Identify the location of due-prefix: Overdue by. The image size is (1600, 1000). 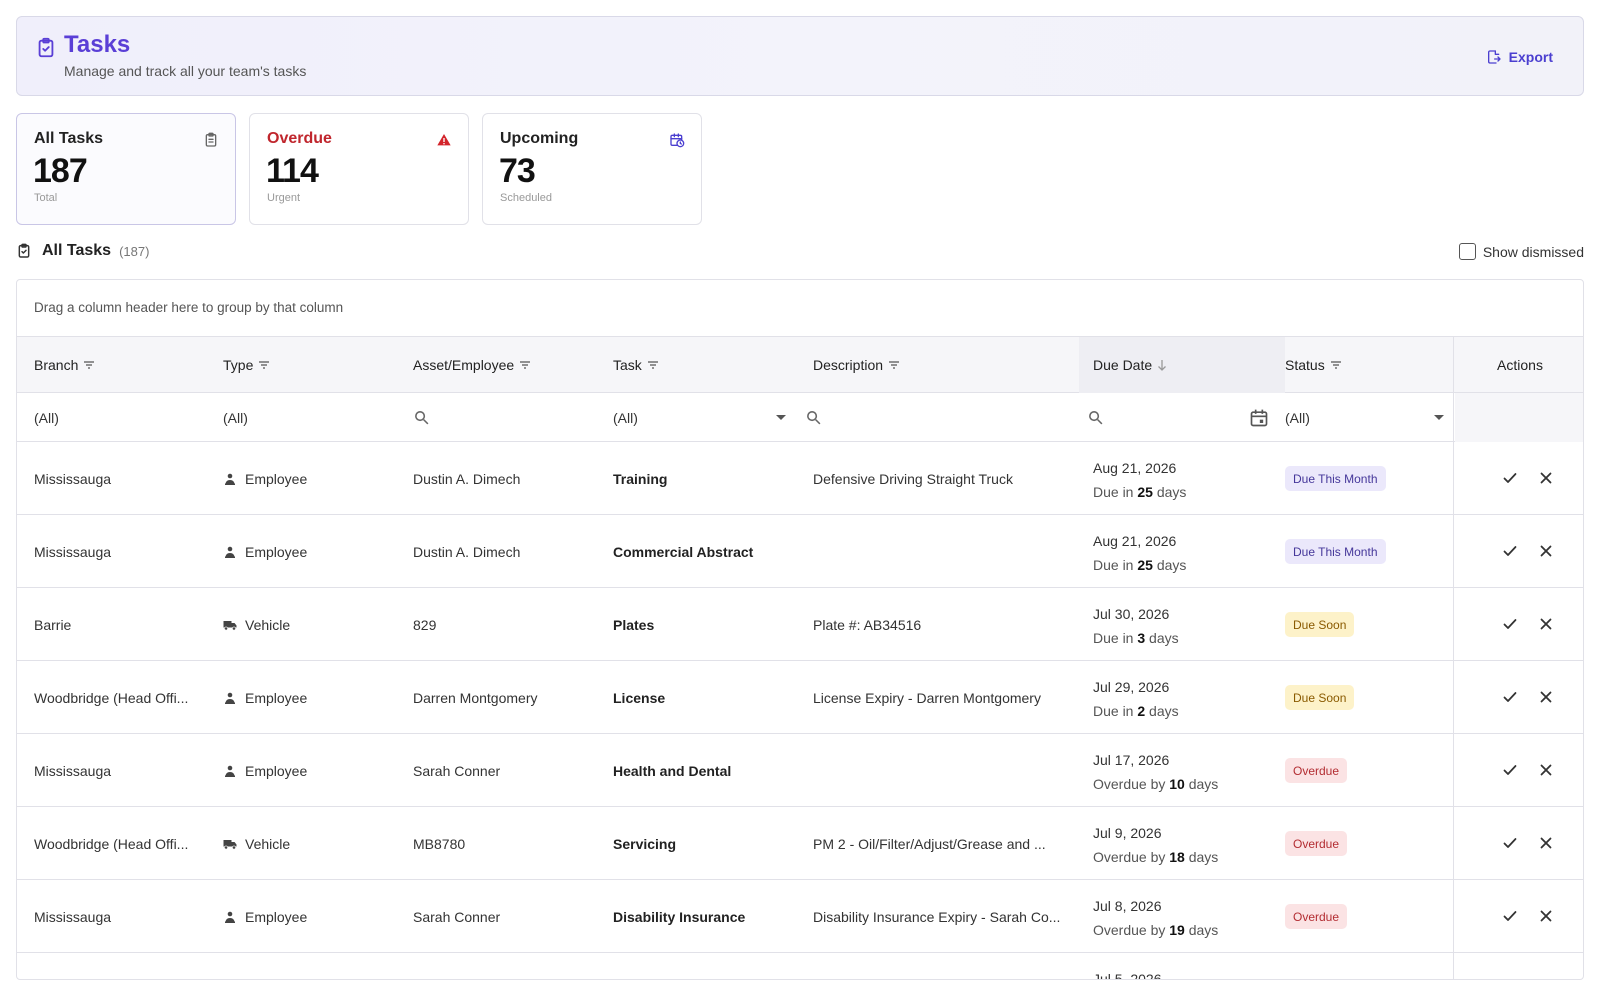
(1129, 784).